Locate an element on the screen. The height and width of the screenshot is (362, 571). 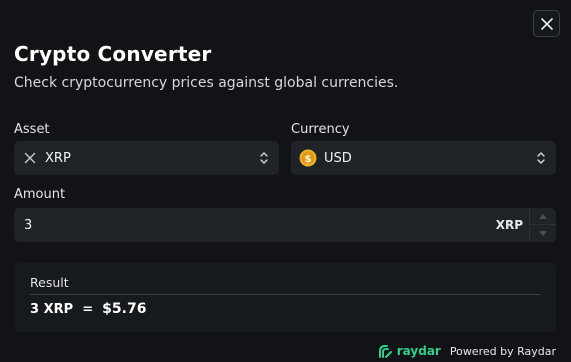
result-divider is located at coordinates (285, 294).